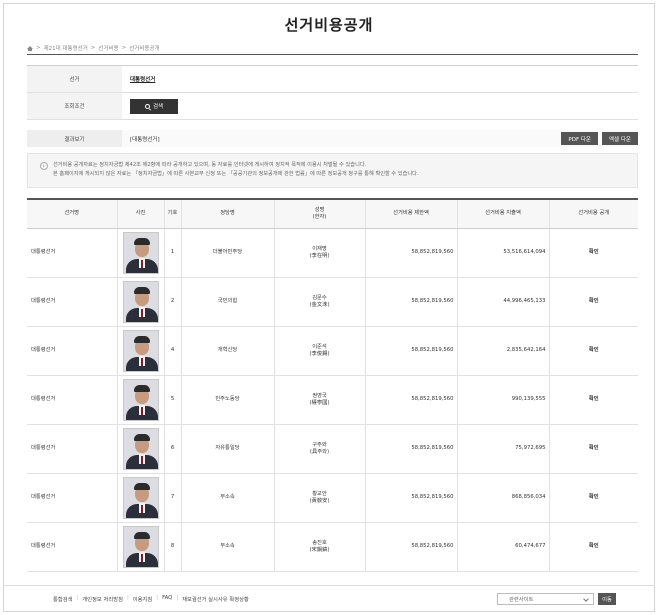 The width and height of the screenshot is (658, 615). Describe the element at coordinates (502, 498) in the screenshot. I see `cell-spent: 868,856,034` at that location.